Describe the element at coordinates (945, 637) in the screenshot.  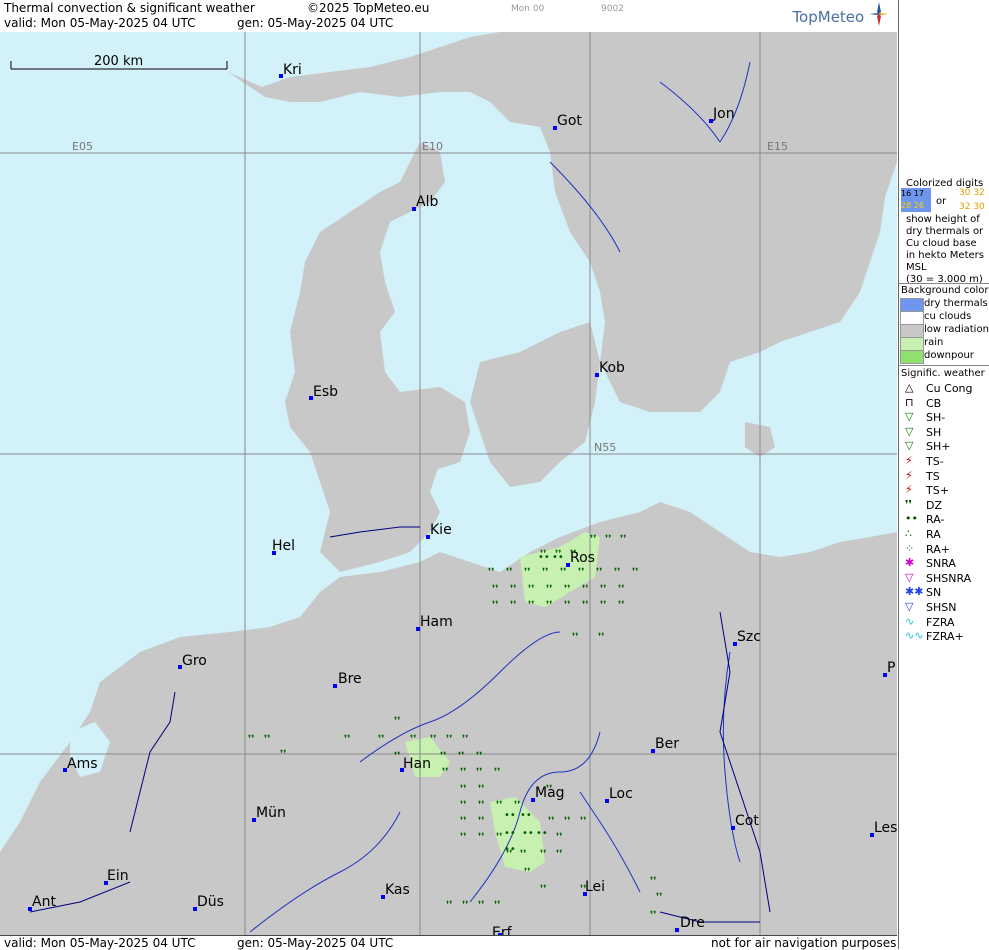
I see `wx-label-17: FZRA+` at that location.